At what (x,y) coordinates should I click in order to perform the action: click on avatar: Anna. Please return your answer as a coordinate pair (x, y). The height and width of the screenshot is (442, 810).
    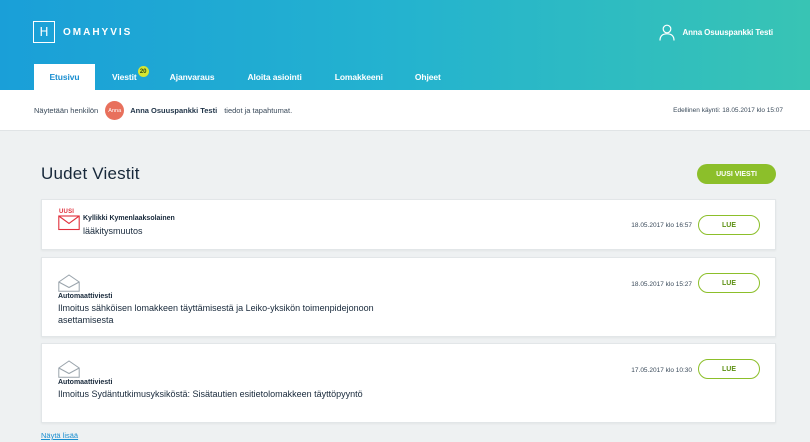
    Looking at the image, I should click on (115, 110).